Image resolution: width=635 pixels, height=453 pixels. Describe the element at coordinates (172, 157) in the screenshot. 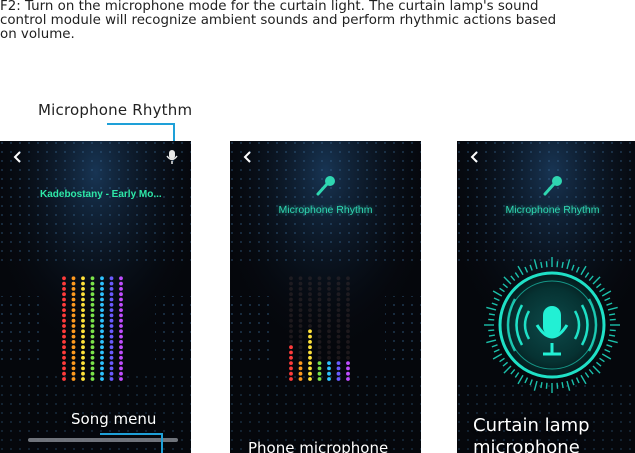

I see `microphone-icon` at that location.